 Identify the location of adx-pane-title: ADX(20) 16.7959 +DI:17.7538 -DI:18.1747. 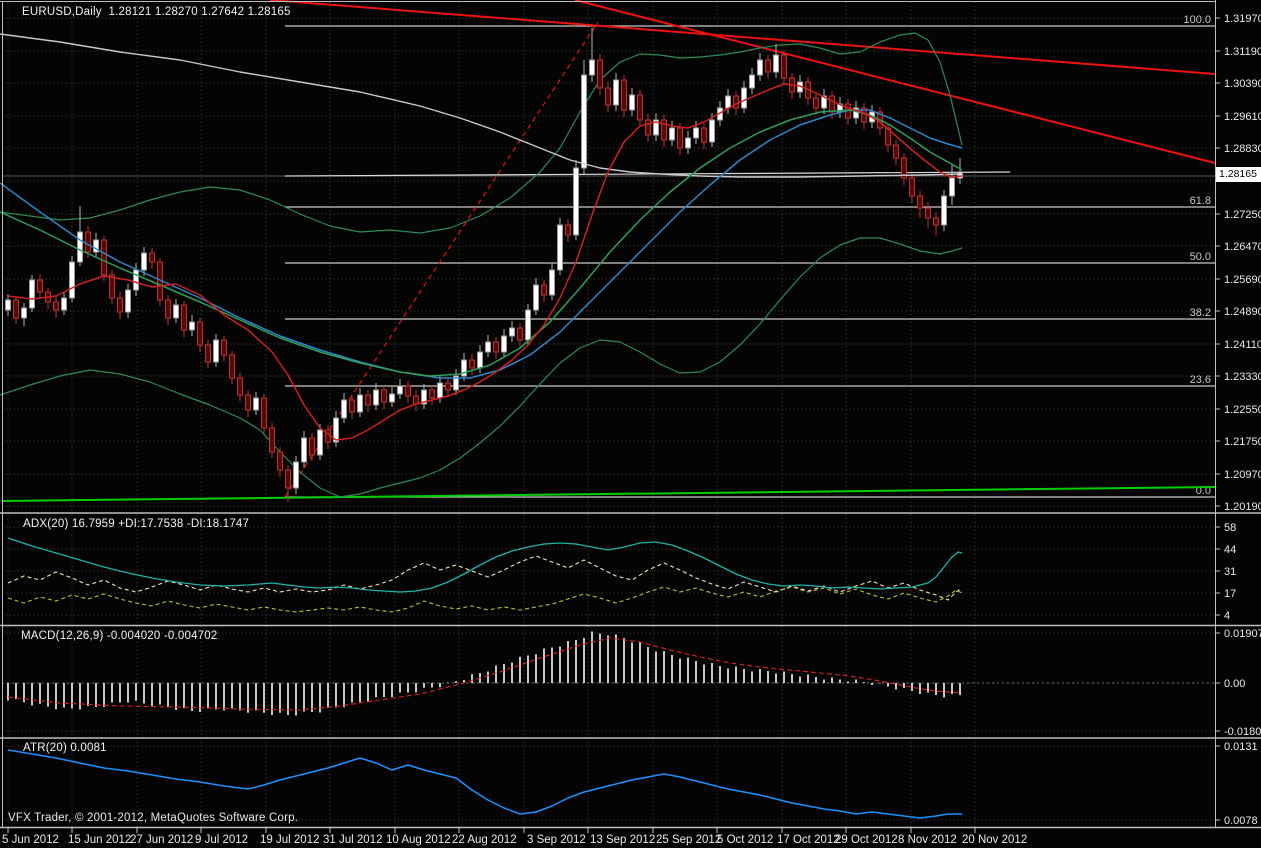
(136, 524).